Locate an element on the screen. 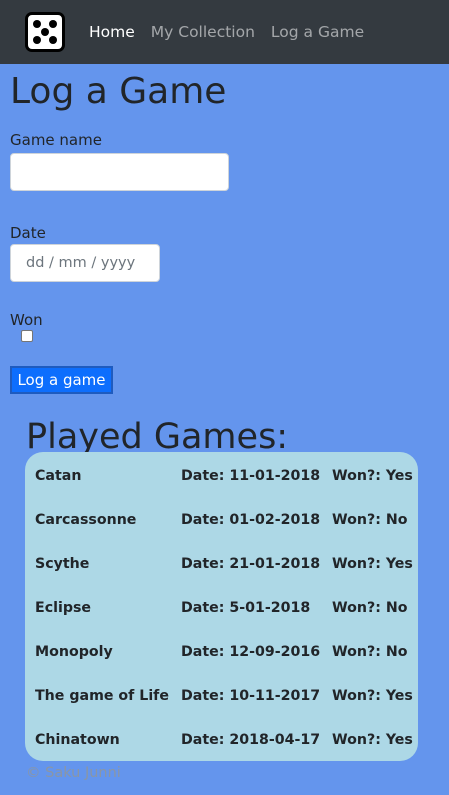 Image resolution: width=449 pixels, height=795 pixels. list-item: Scythe Date: 21-01-2018 Won?: Yes is located at coordinates (221, 567).